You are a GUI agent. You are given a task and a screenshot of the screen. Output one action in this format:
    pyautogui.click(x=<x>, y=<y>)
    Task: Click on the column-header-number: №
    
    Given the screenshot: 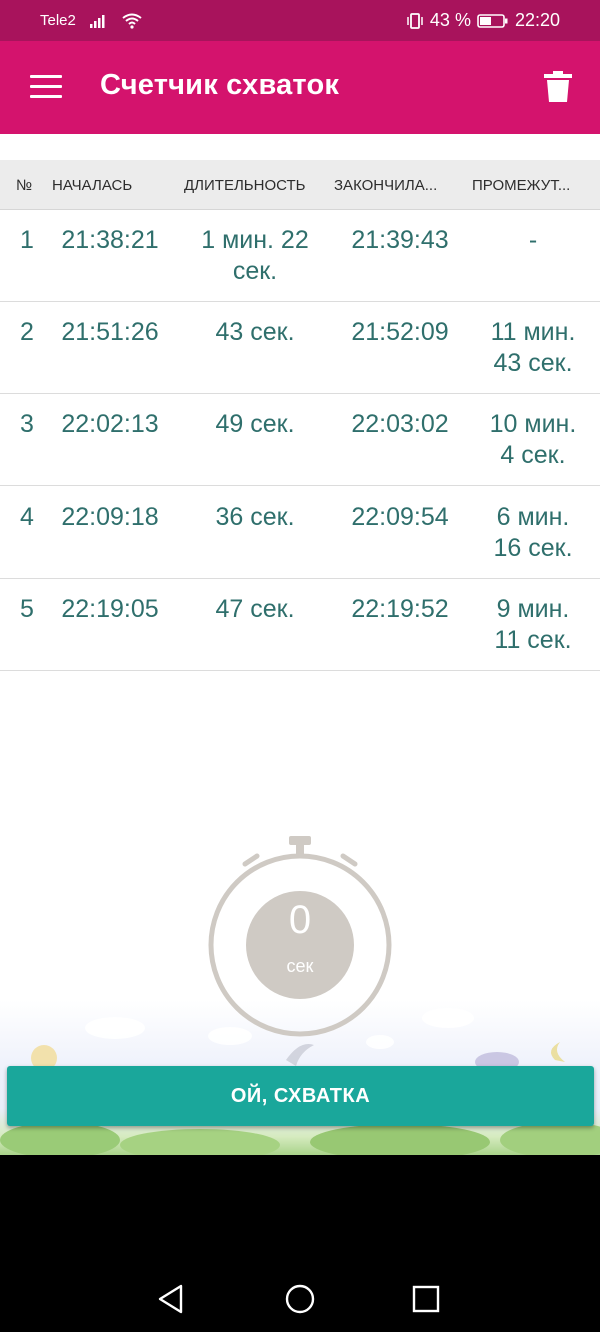 What is the action you would take?
    pyautogui.click(x=24, y=185)
    